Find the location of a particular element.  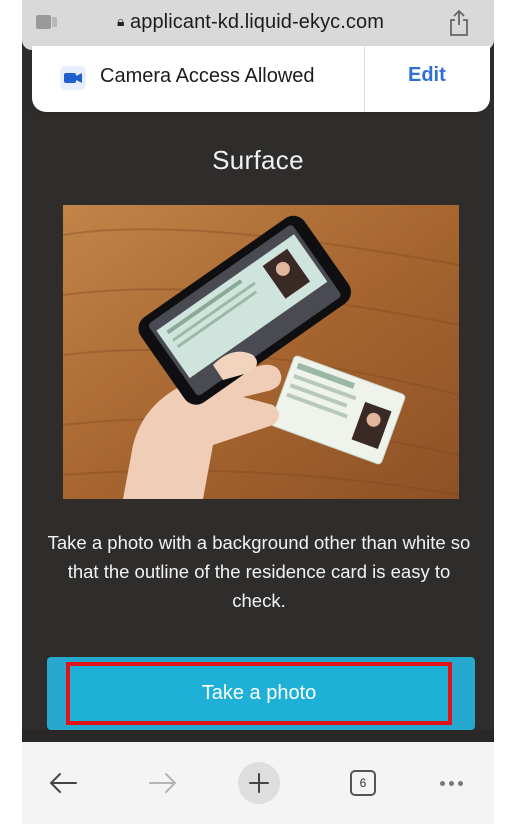

video-camera-icon is located at coordinates (73, 78).